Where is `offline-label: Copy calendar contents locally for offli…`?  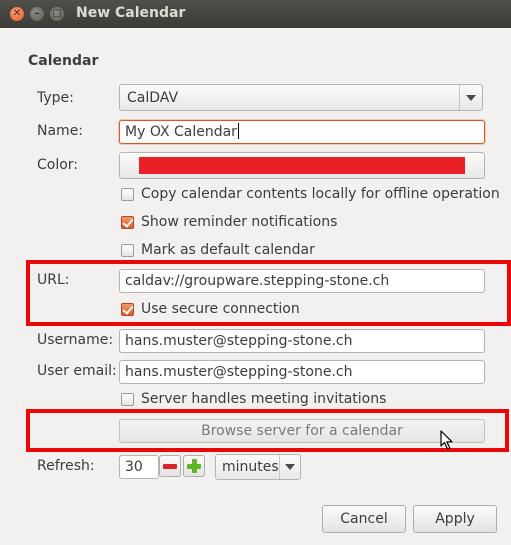
offline-label: Copy calendar contents locally for offli… is located at coordinates (320, 194).